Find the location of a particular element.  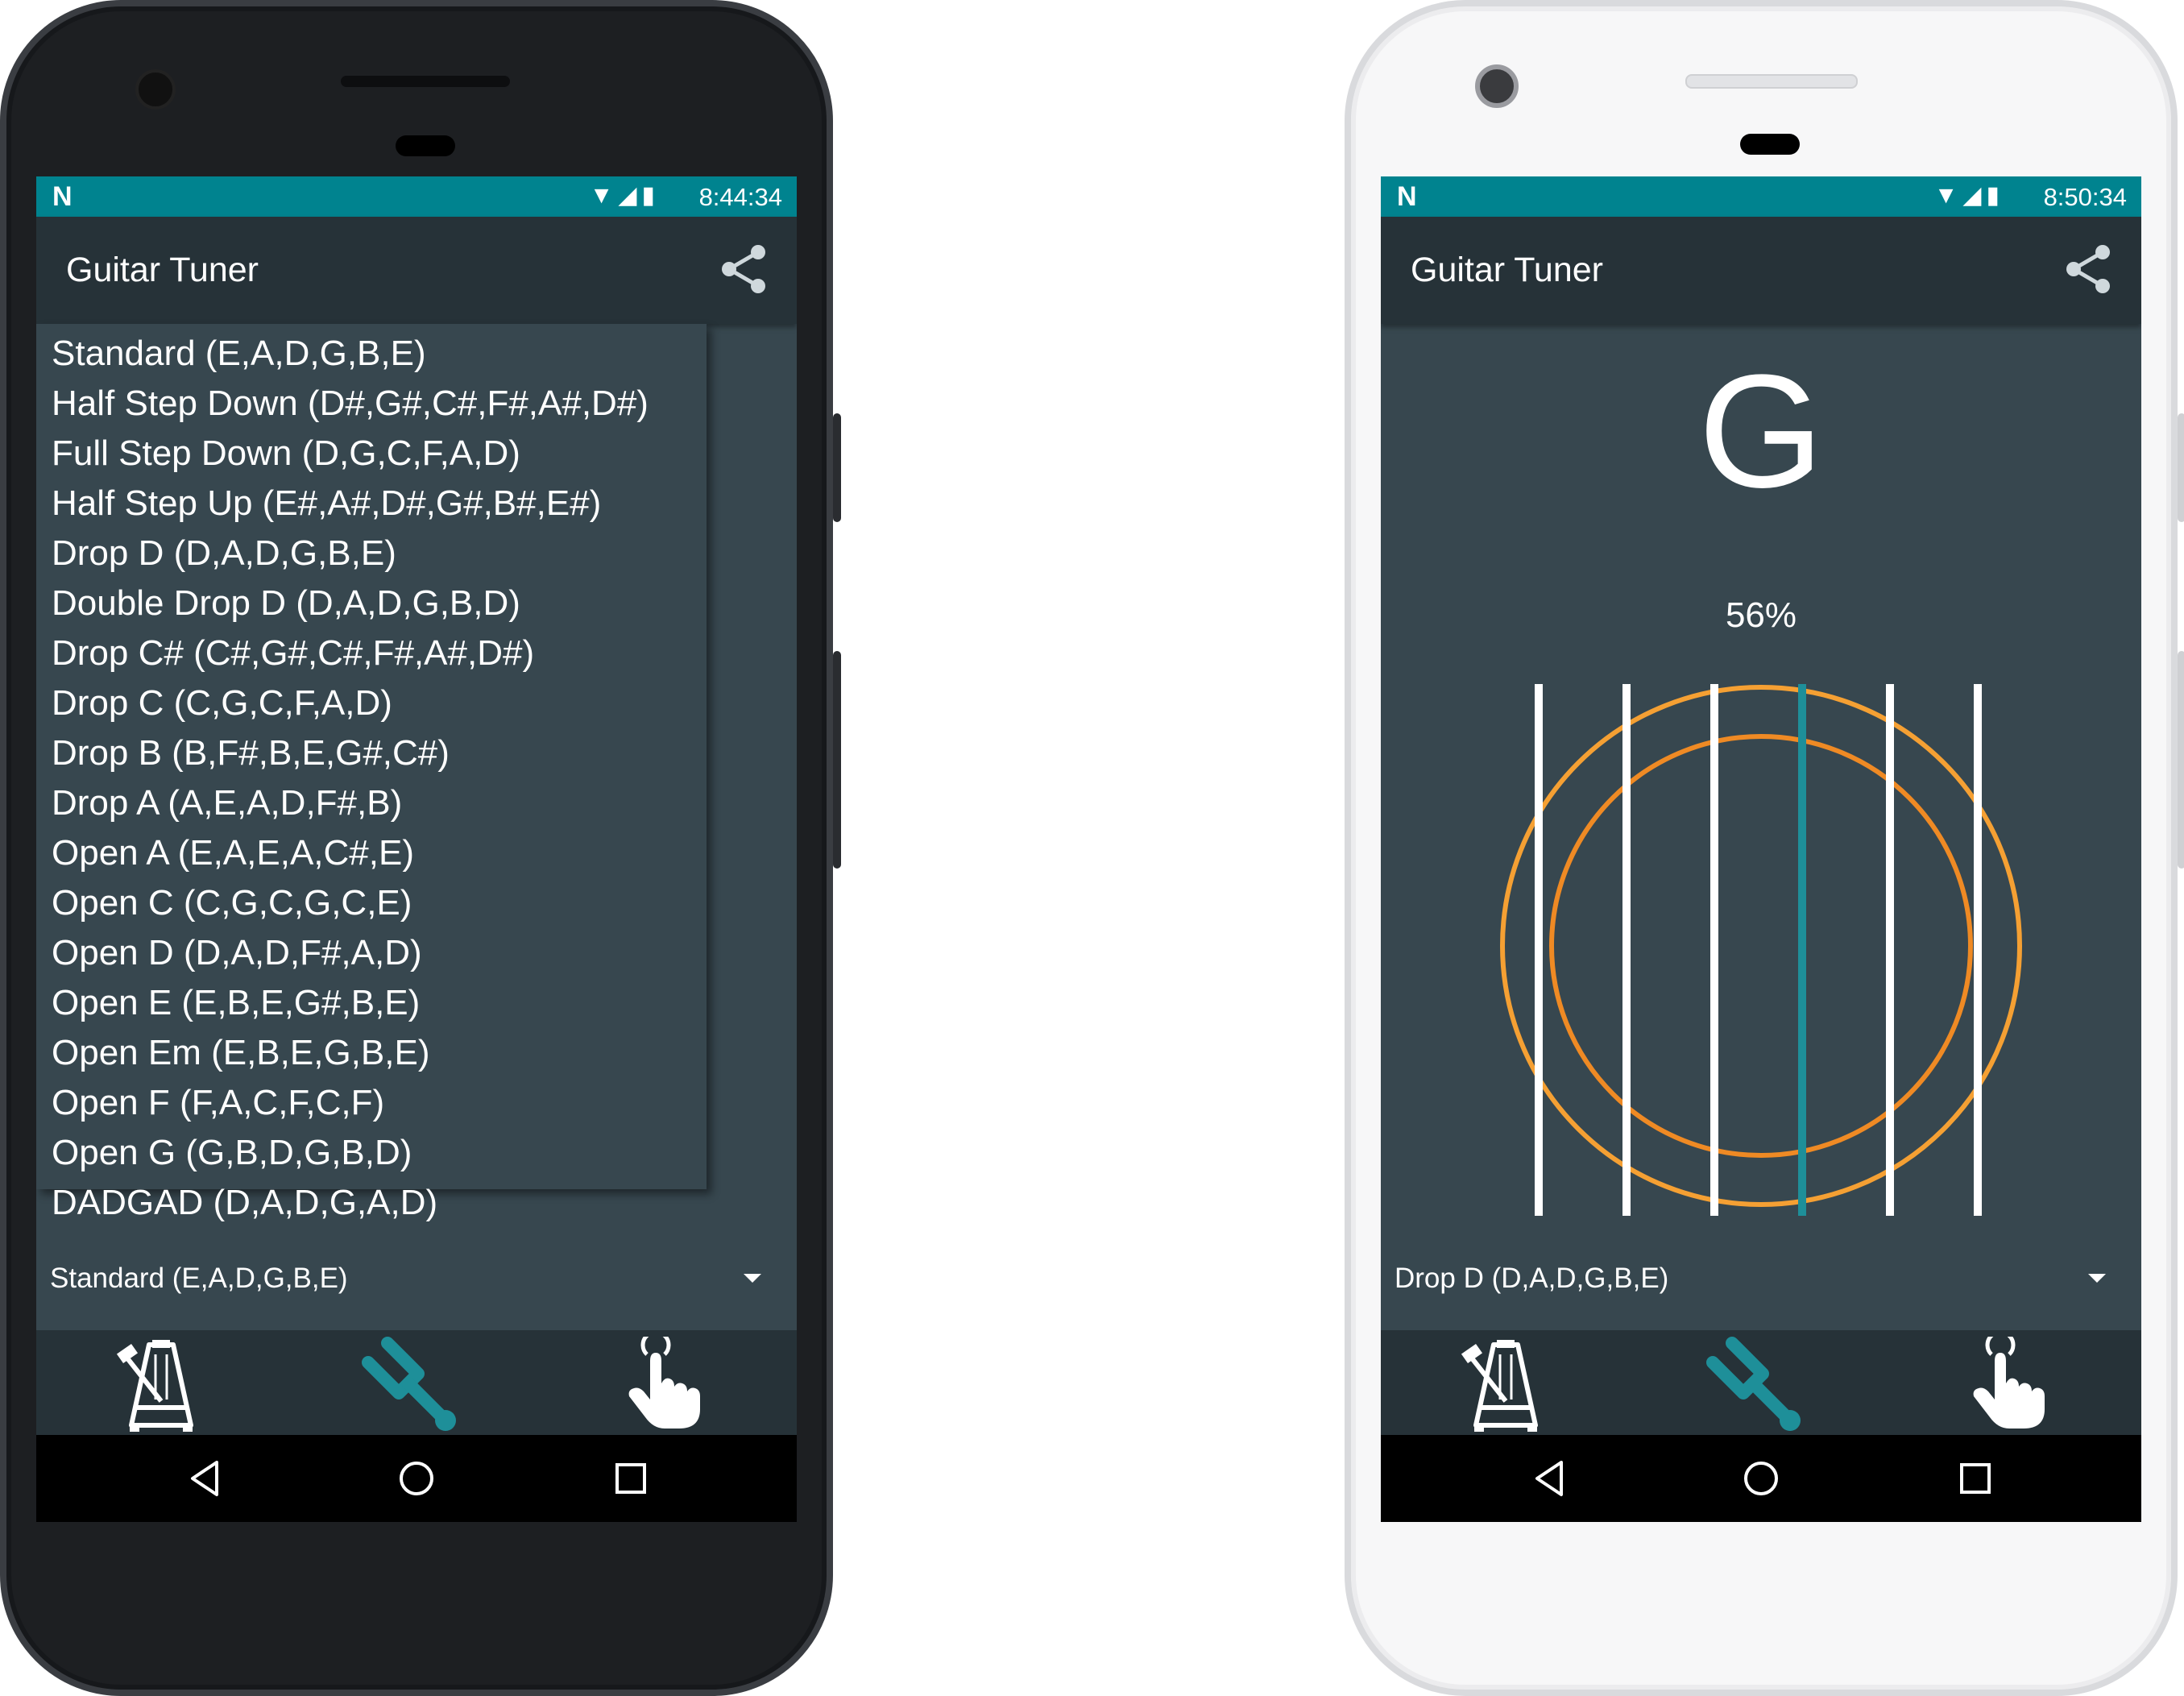

outer-ring is located at coordinates (1761, 946).